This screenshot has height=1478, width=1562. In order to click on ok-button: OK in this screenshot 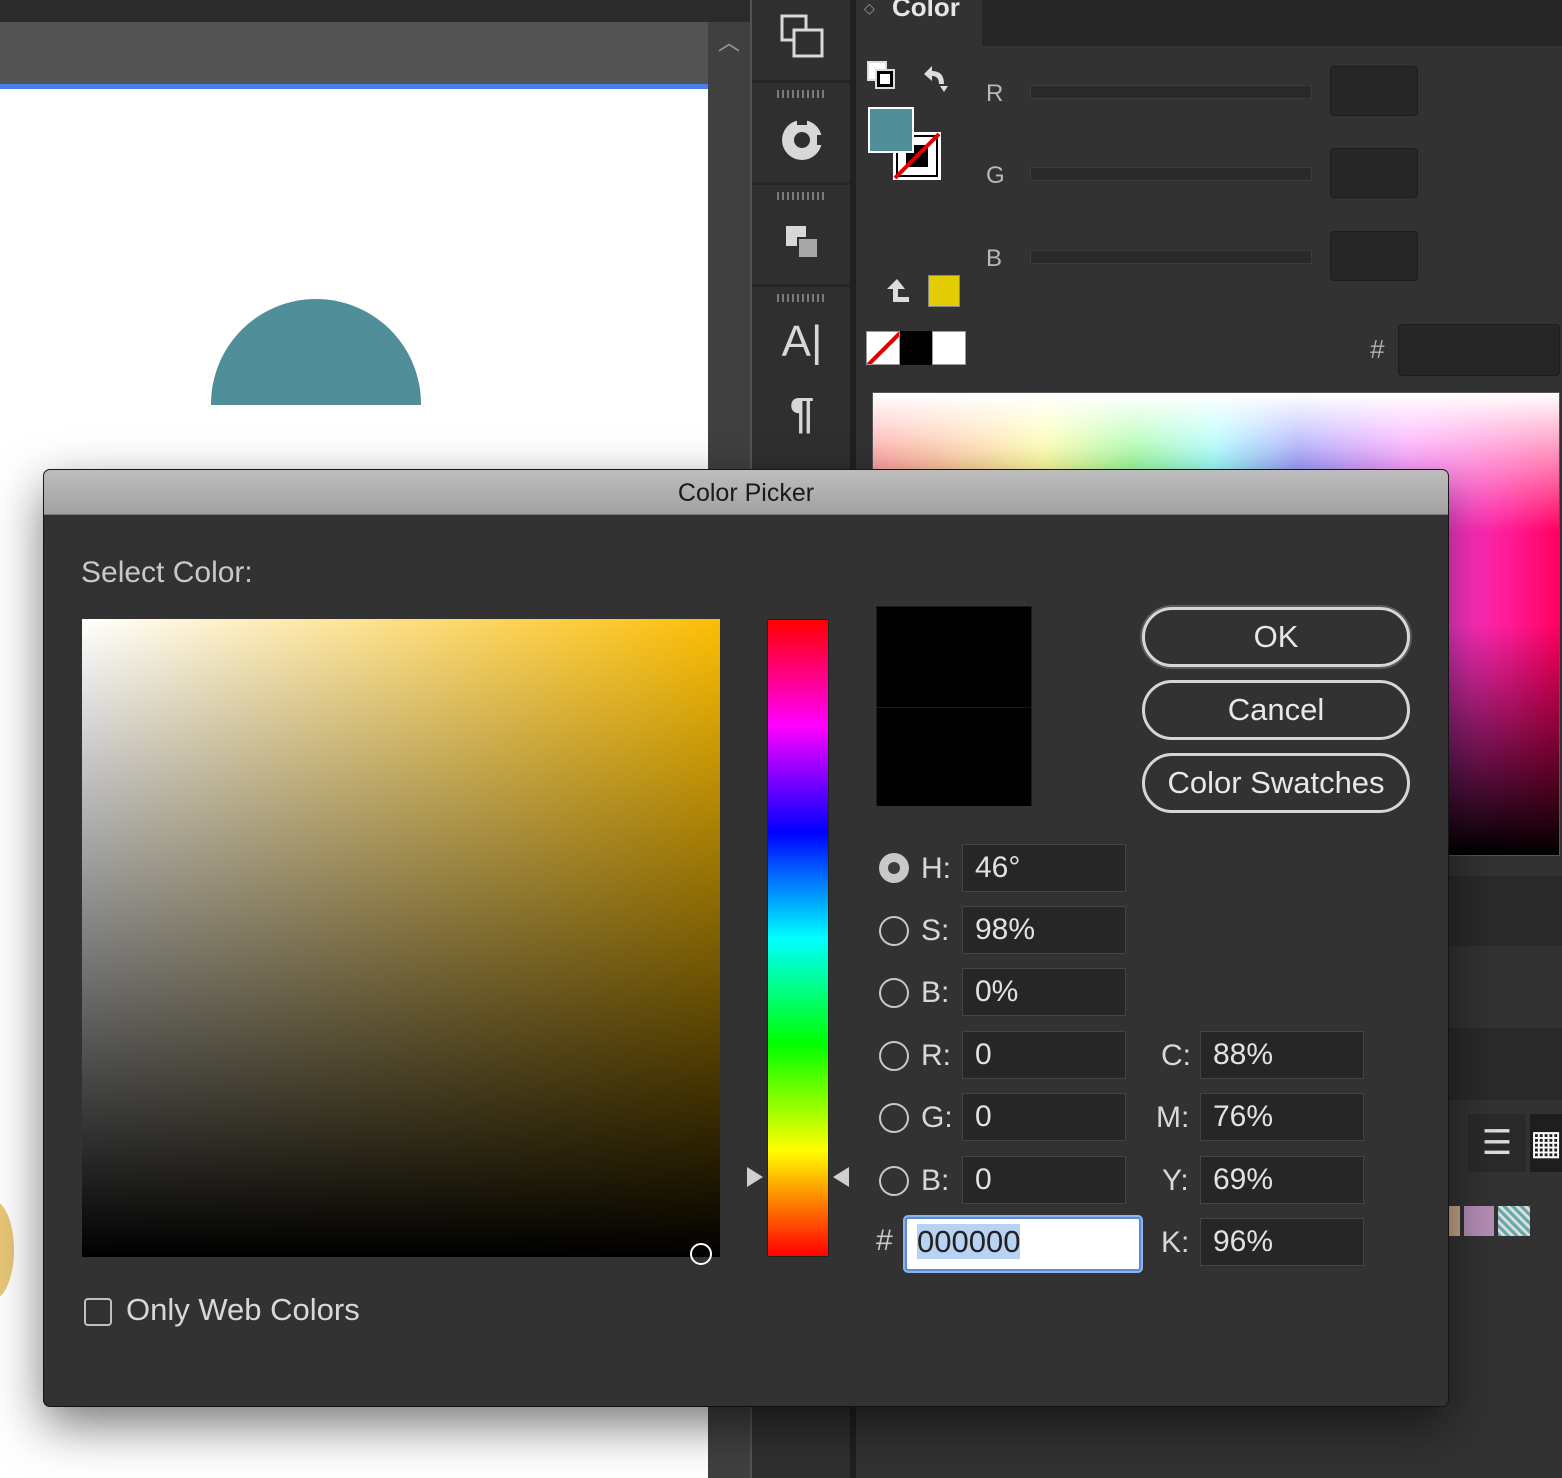, I will do `click(1276, 637)`.